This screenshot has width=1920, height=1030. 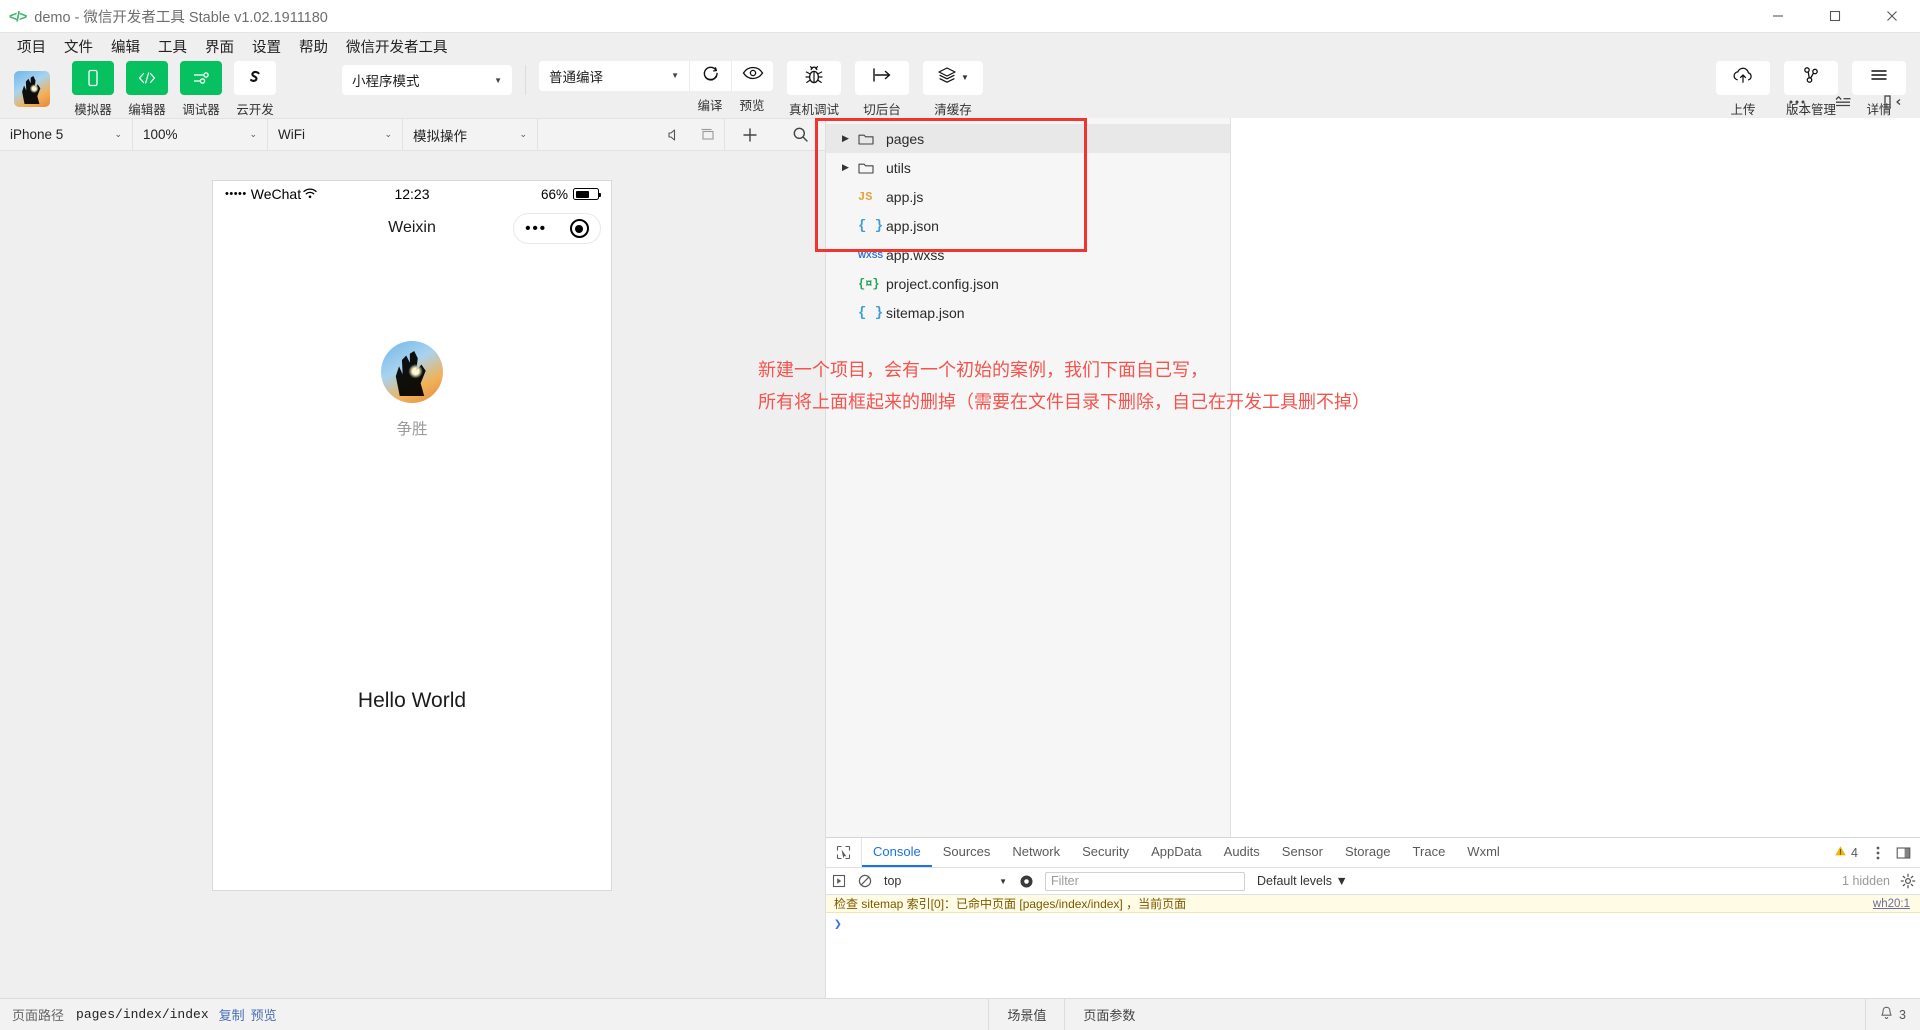 I want to click on simulator-toolbar: iPhone 5 ⌄ 100% ⌄ WiFi ⌄ 模拟操作 ⌄, so click(x=412, y=134).